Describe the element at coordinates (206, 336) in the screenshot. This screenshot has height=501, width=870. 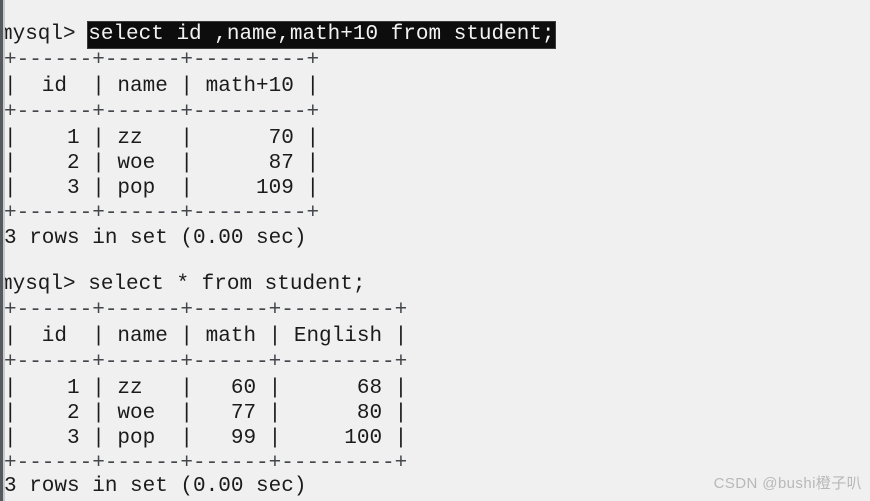
I see `table2-header-row: | id | name | math | English |` at that location.